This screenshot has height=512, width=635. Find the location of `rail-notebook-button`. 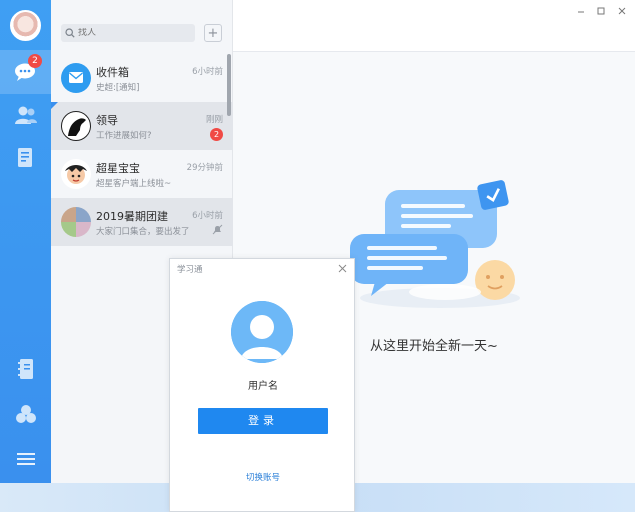

rail-notebook-button is located at coordinates (25, 369).